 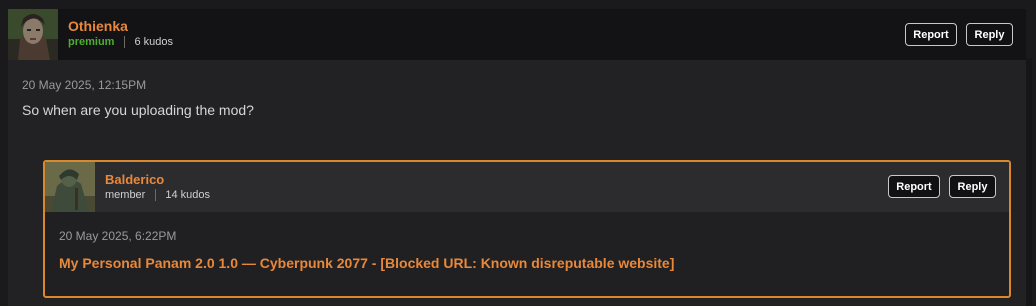 I want to click on avatar, so click(x=33, y=34).